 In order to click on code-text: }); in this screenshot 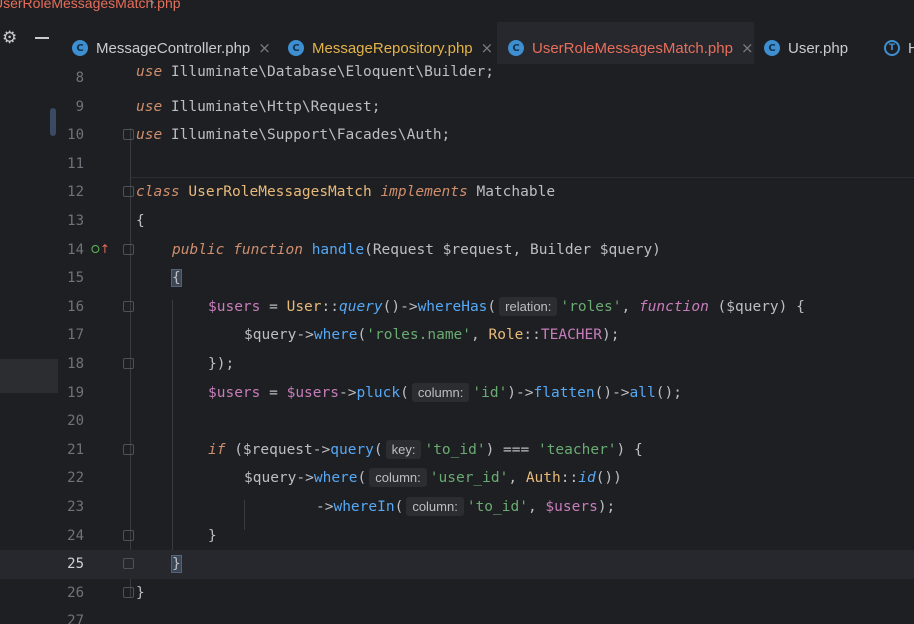, I will do `click(221, 364)`.